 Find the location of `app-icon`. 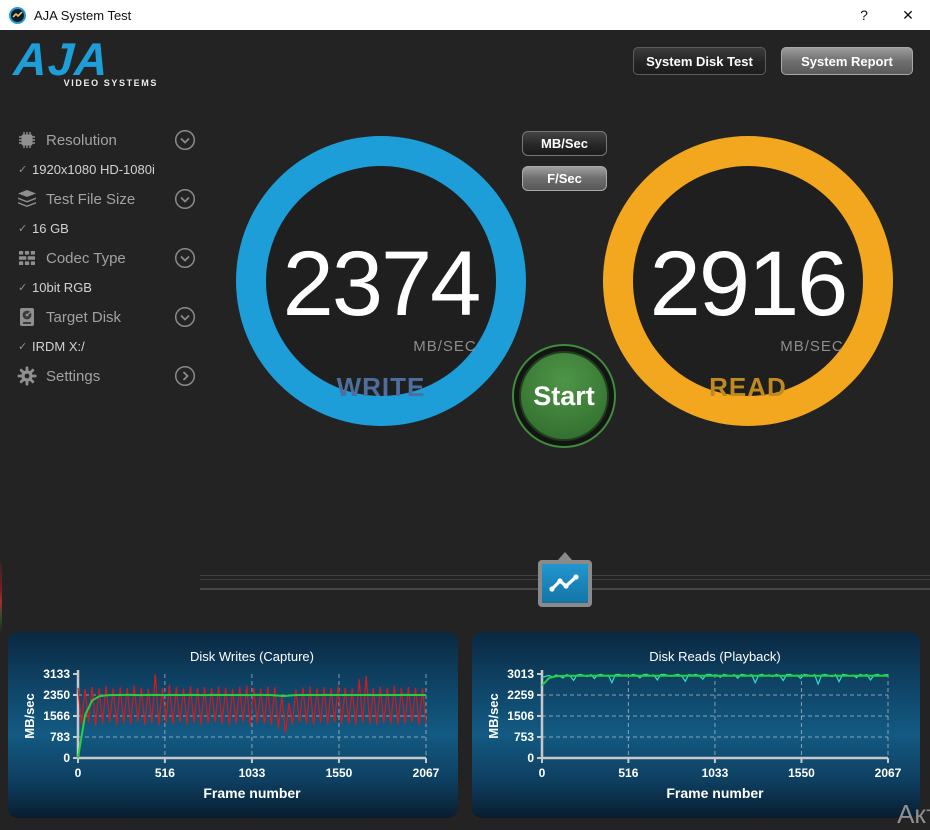

app-icon is located at coordinates (17, 15).